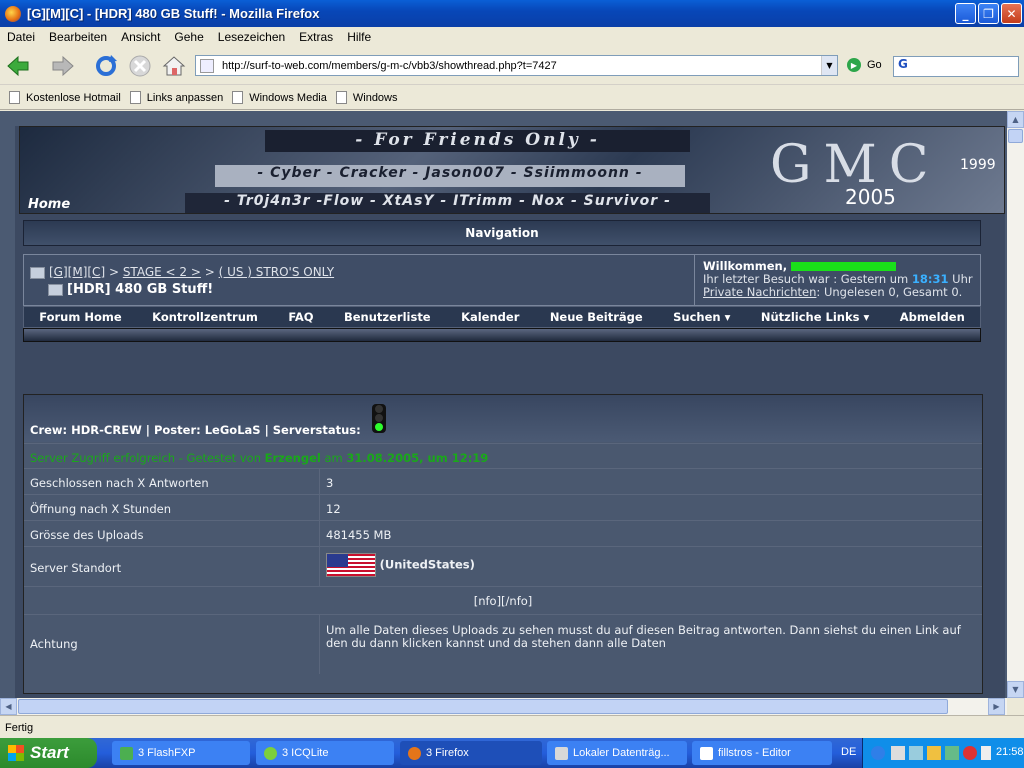 The image size is (1024, 768). I want to click on antivirus-icon, so click(970, 753).